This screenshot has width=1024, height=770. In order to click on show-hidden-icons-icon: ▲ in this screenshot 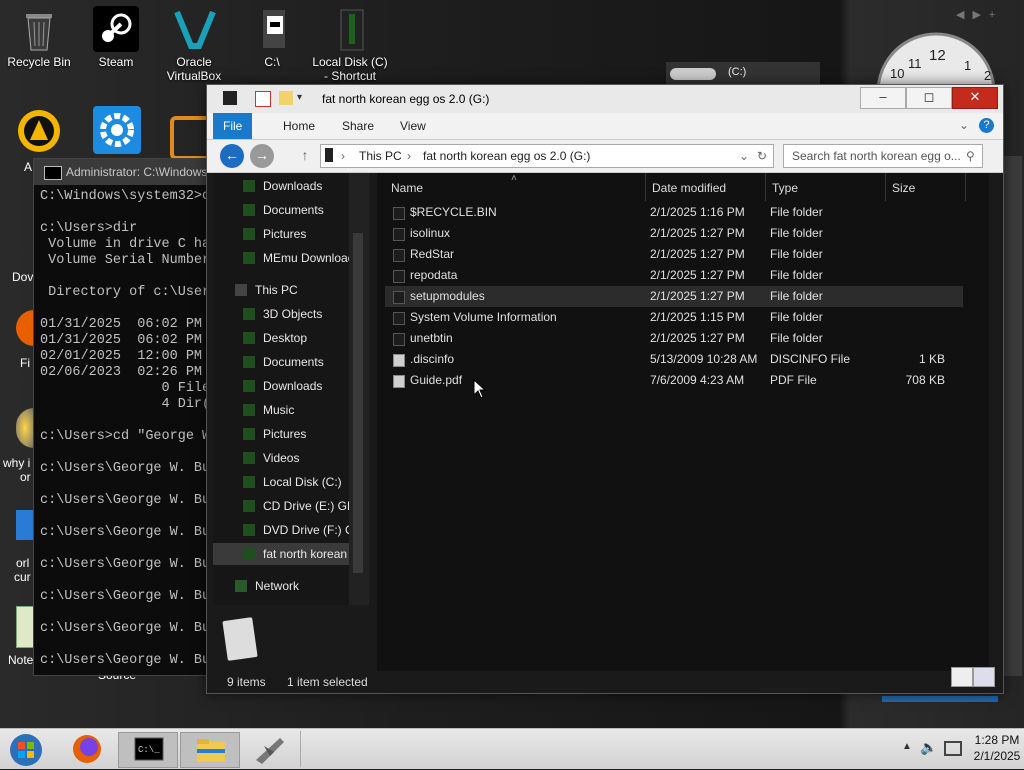, I will do `click(907, 746)`.